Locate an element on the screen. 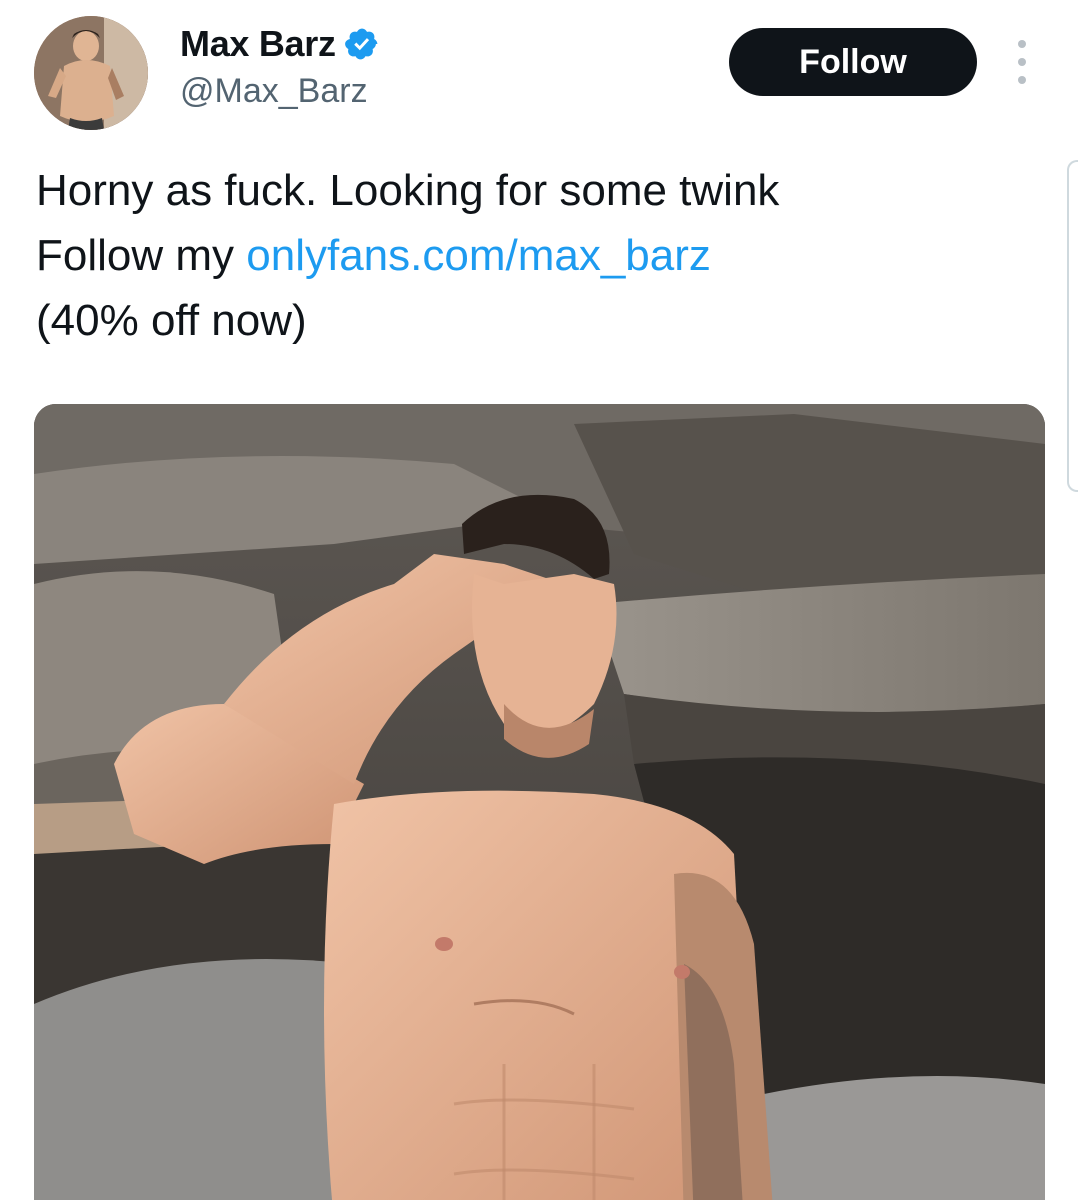 Image resolution: width=1078 pixels, height=1200 pixels. author-info: Max Barz @Max_Barz is located at coordinates (280, 66).